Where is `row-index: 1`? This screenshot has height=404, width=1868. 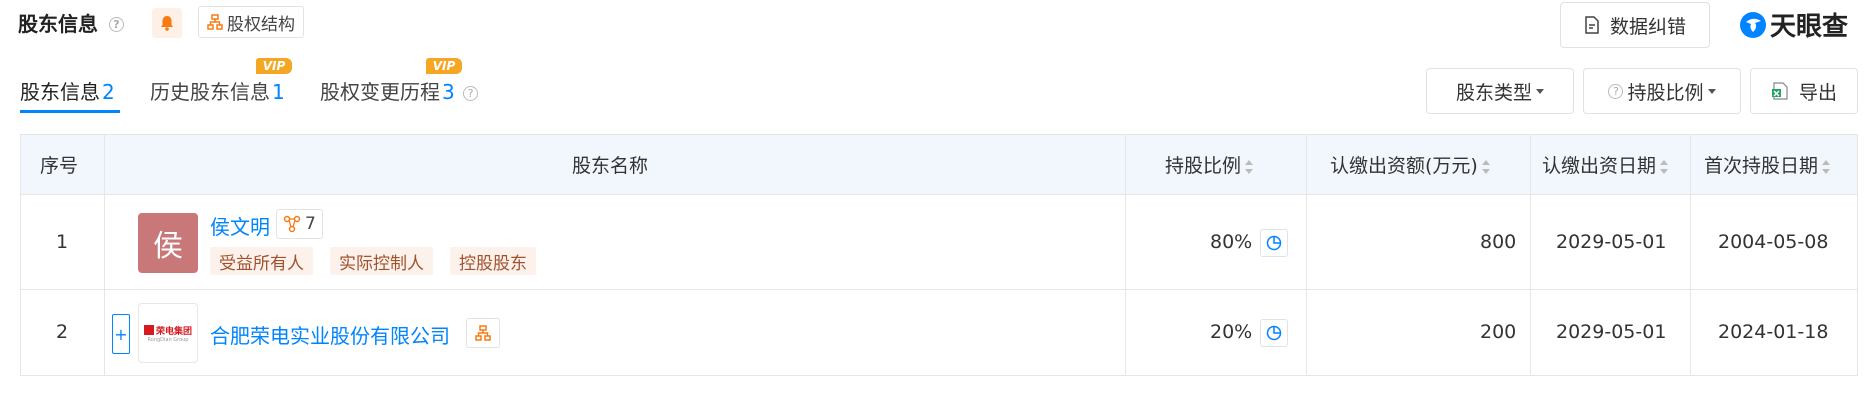
row-index: 1 is located at coordinates (62, 242).